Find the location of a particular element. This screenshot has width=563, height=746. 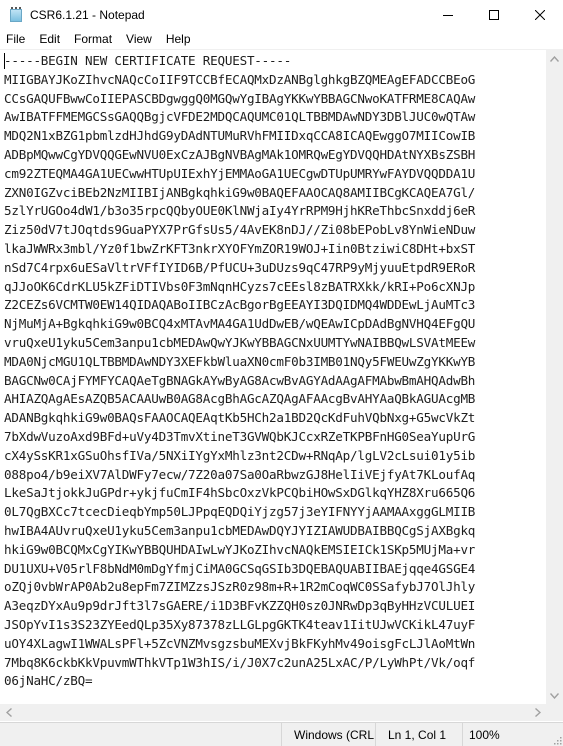

minimize-icon is located at coordinates (448, 15).